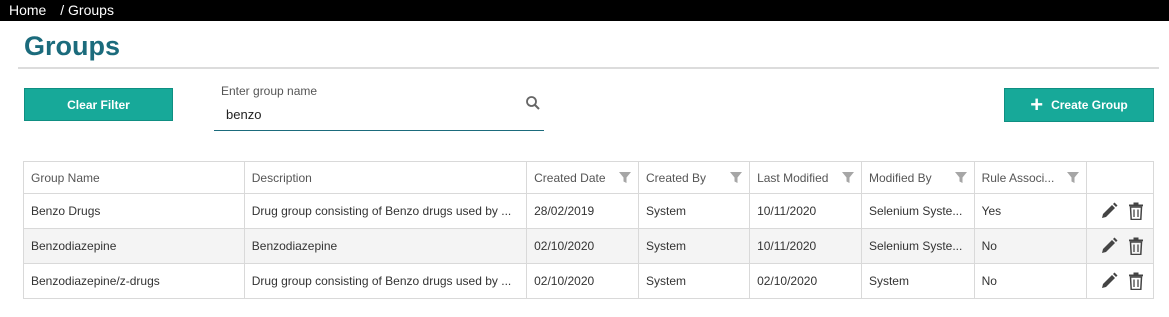 The height and width of the screenshot is (317, 1169). I want to click on column-header-description: Description, so click(385, 177).